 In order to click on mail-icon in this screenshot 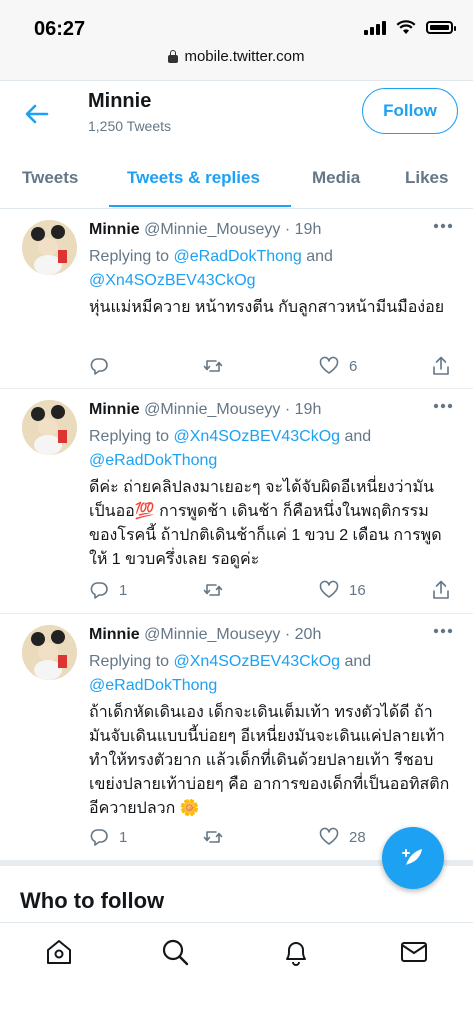, I will do `click(414, 952)`.